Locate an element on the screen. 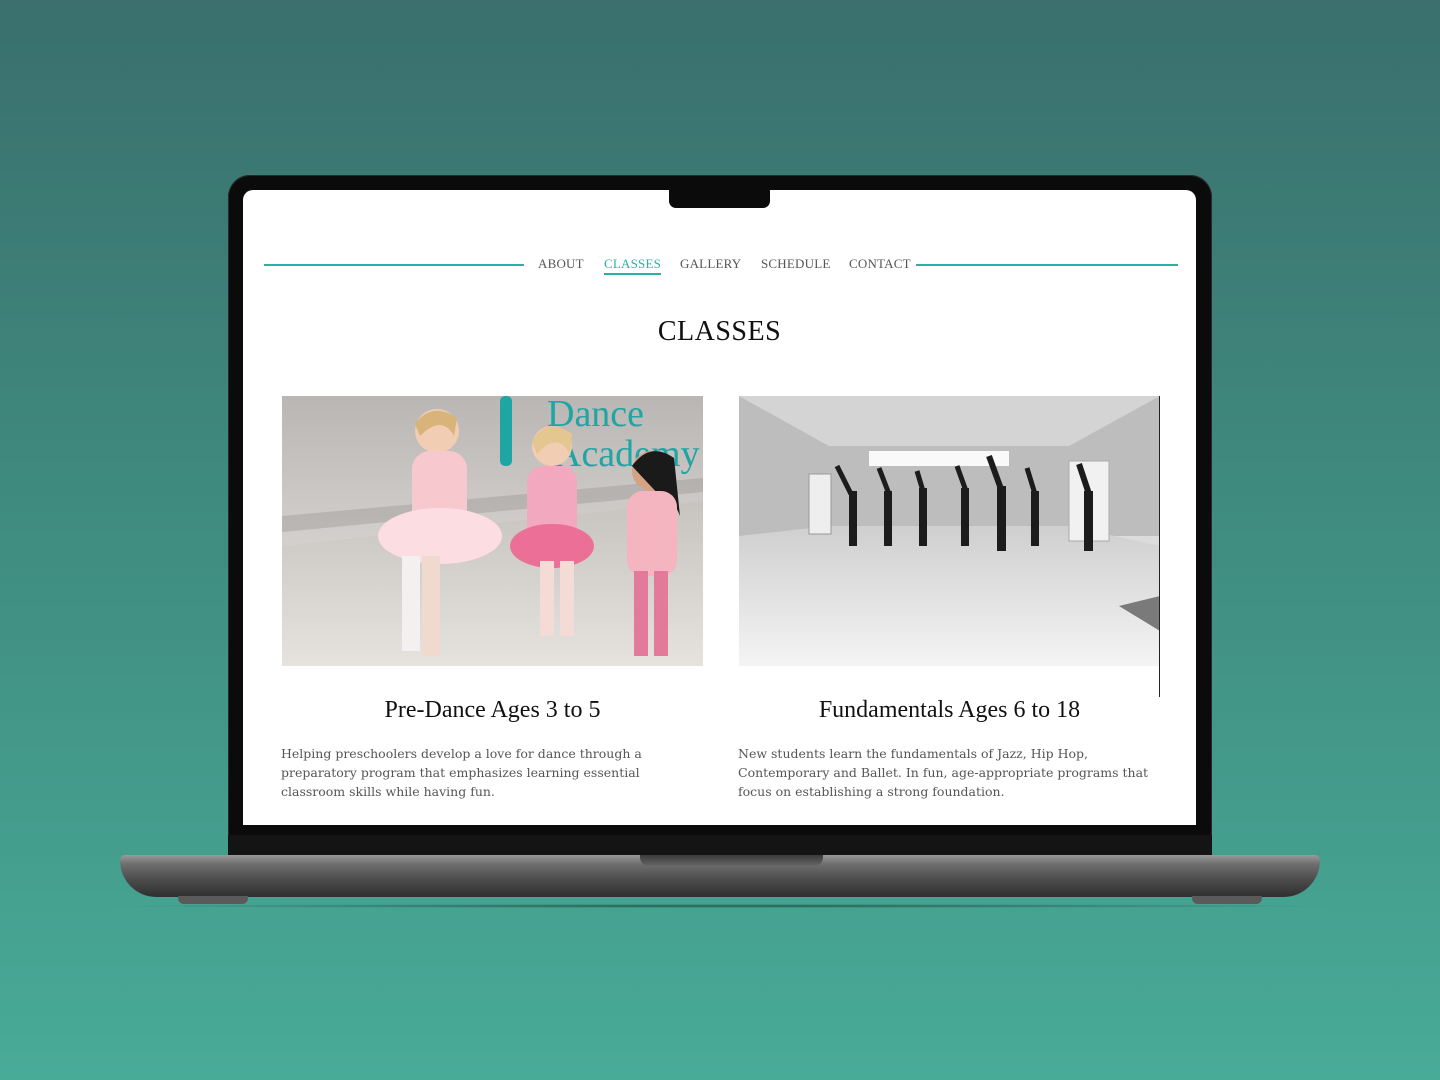 This screenshot has height=1080, width=1440. page-title: CLASSES is located at coordinates (719, 331).